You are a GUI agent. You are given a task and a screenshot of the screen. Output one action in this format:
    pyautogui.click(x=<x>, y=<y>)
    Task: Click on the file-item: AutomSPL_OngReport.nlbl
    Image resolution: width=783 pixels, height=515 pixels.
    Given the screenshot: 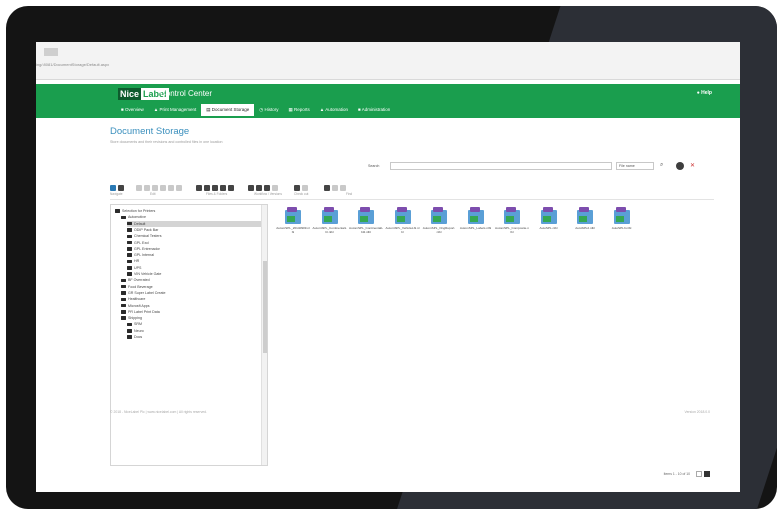 What is the action you would take?
    pyautogui.click(x=439, y=227)
    